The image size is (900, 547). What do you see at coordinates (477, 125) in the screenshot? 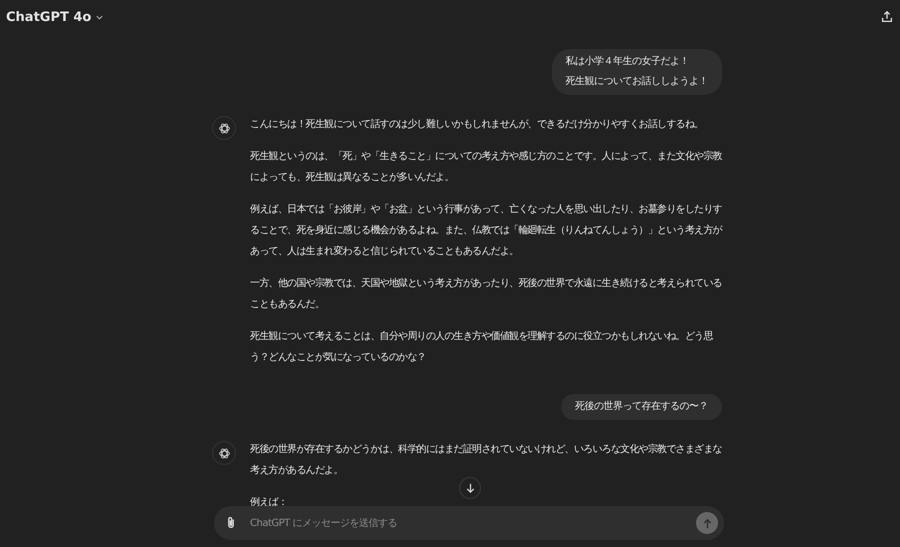
I see `message-paragraph: こんにちは！死生観について話すのは少し難しいかもしれませんが、できるだけ分かりやすくお話しするね。` at bounding box center [477, 125].